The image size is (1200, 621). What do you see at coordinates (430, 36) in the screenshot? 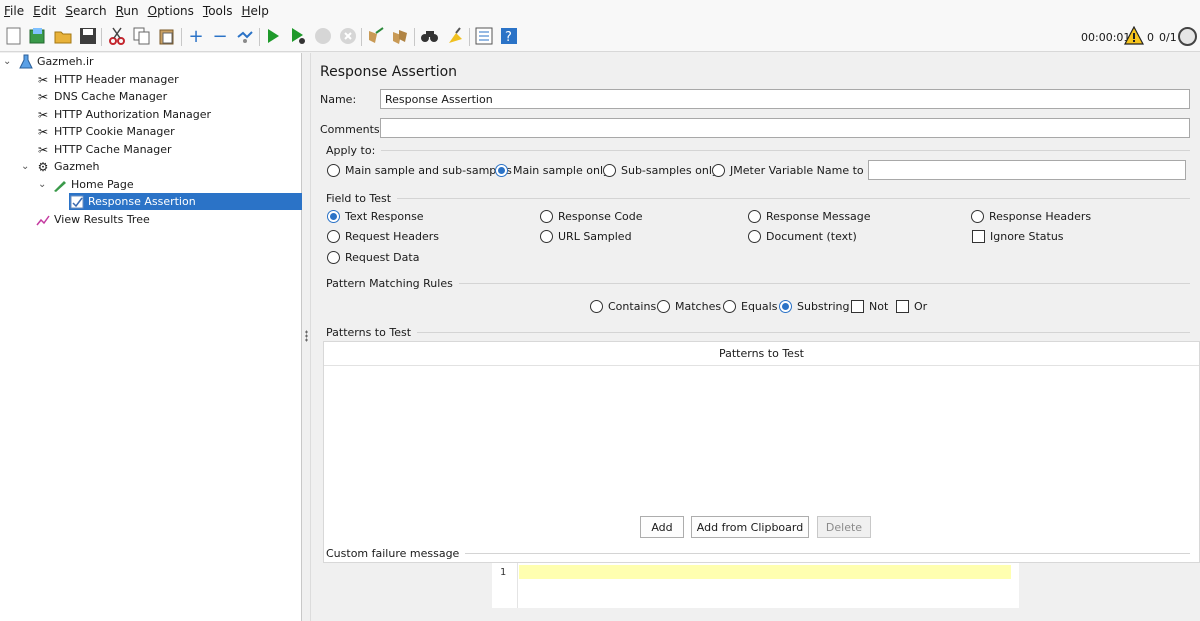
I see `search-icon` at bounding box center [430, 36].